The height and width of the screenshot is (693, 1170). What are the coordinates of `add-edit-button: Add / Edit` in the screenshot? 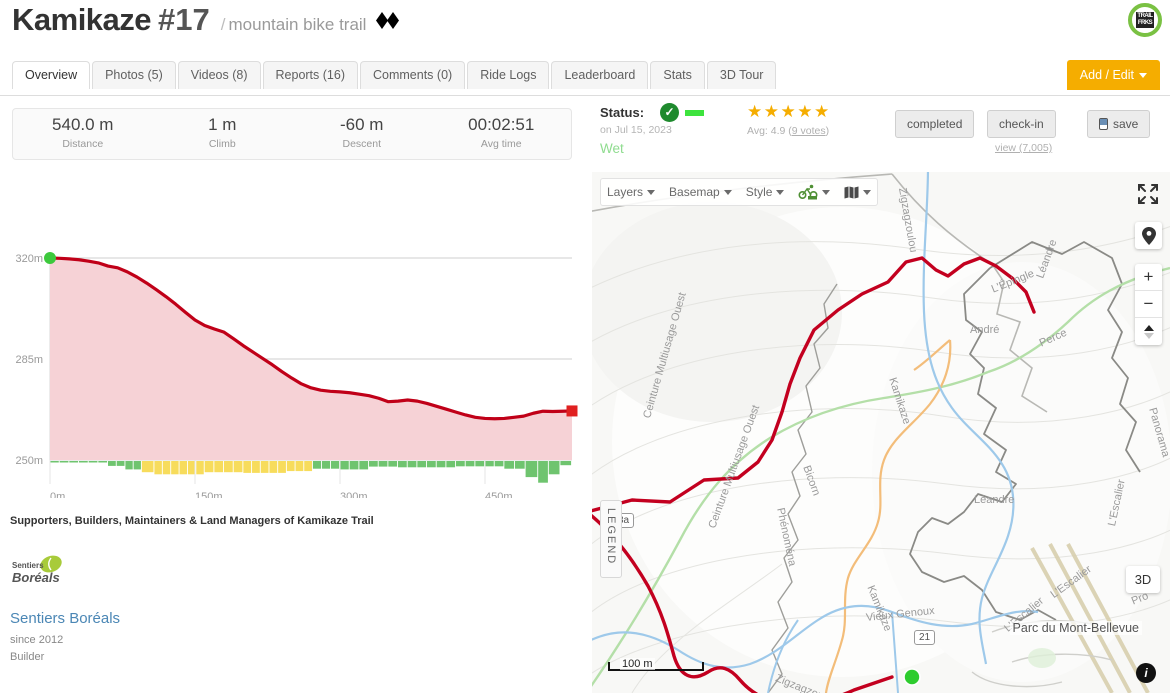 It's located at (1113, 75).